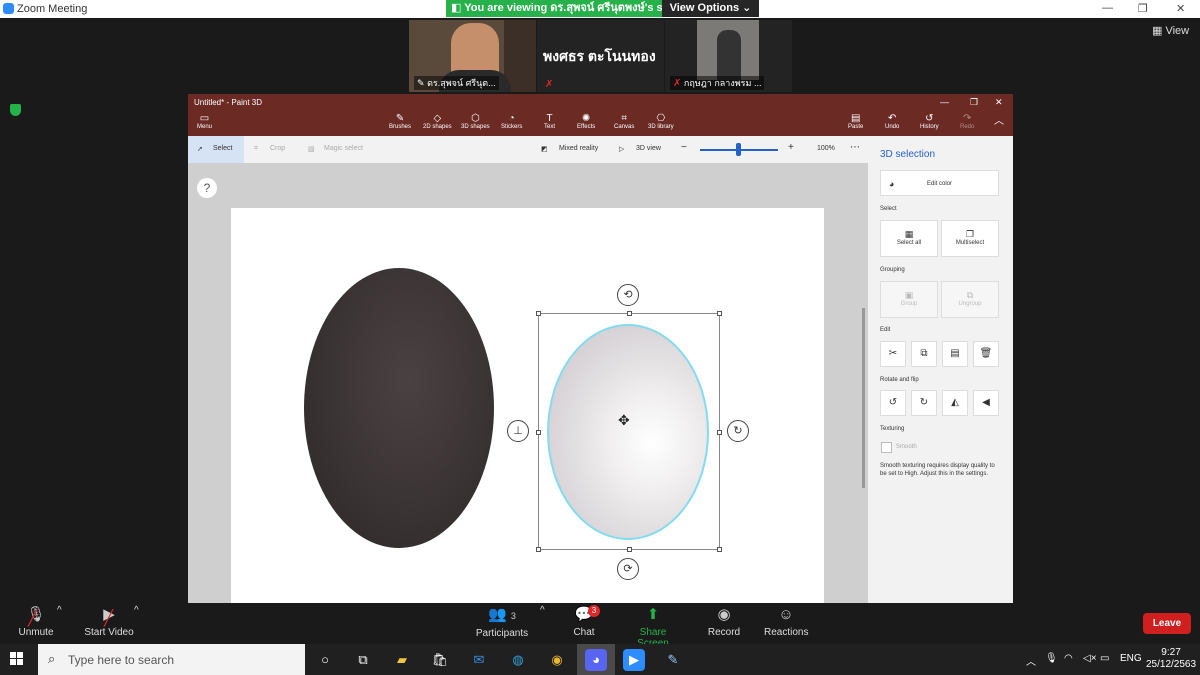 Image resolution: width=1200 pixels, height=675 pixels. What do you see at coordinates (511, 118) in the screenshot?
I see `sticker-icon: ◔` at bounding box center [511, 118].